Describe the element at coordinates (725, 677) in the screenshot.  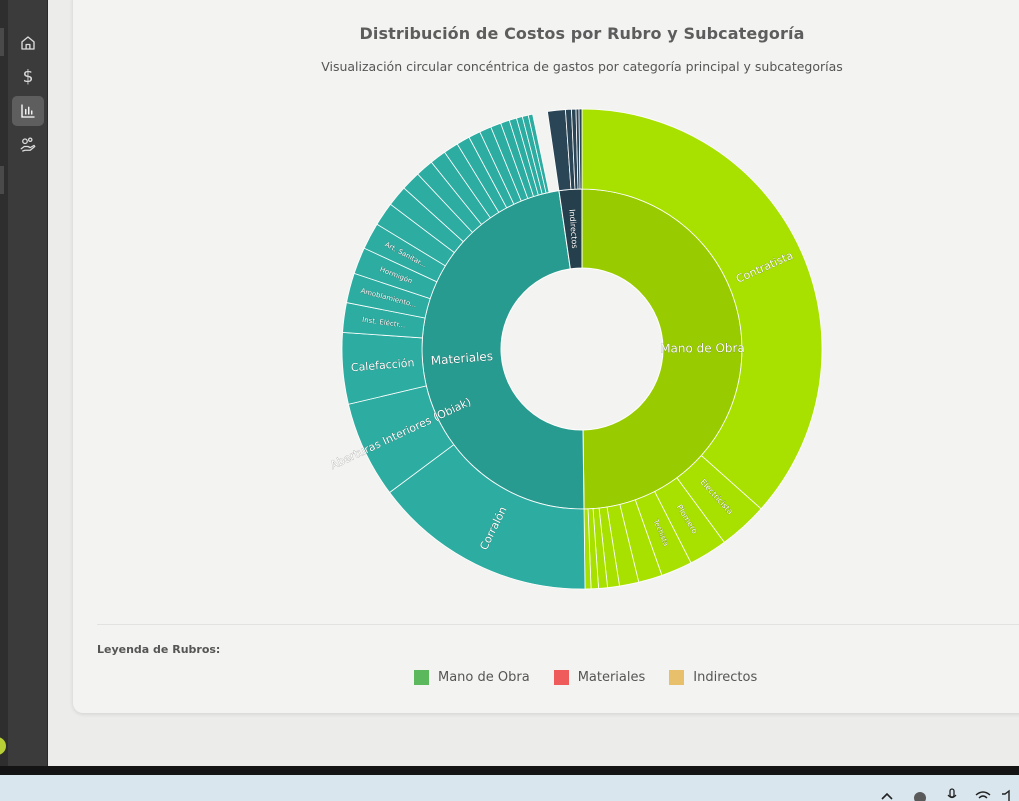
I see `legend-label: Indirectos` at that location.